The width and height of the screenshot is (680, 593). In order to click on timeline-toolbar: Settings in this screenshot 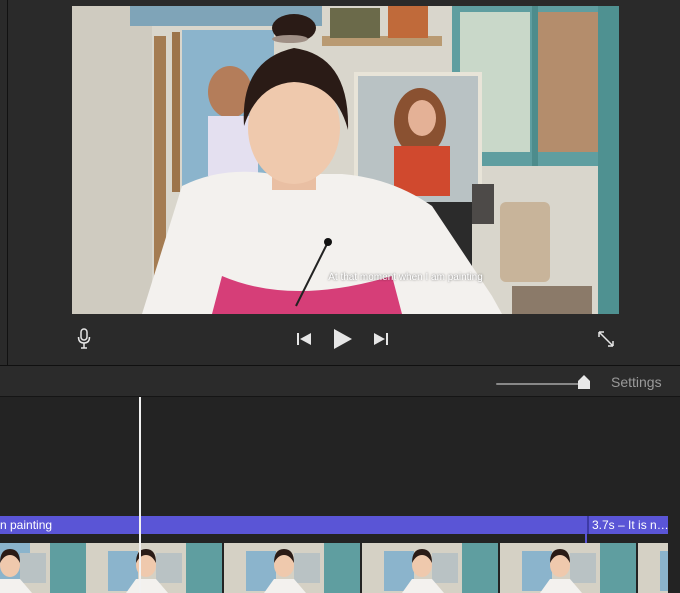, I will do `click(340, 381)`.